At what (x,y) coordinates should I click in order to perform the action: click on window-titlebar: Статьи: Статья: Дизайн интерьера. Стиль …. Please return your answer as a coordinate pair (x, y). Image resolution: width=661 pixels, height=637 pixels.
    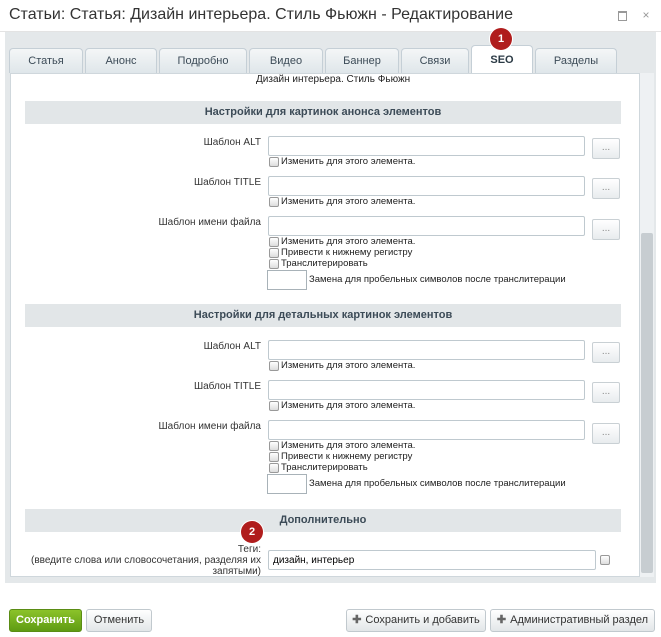
    Looking at the image, I should click on (330, 16).